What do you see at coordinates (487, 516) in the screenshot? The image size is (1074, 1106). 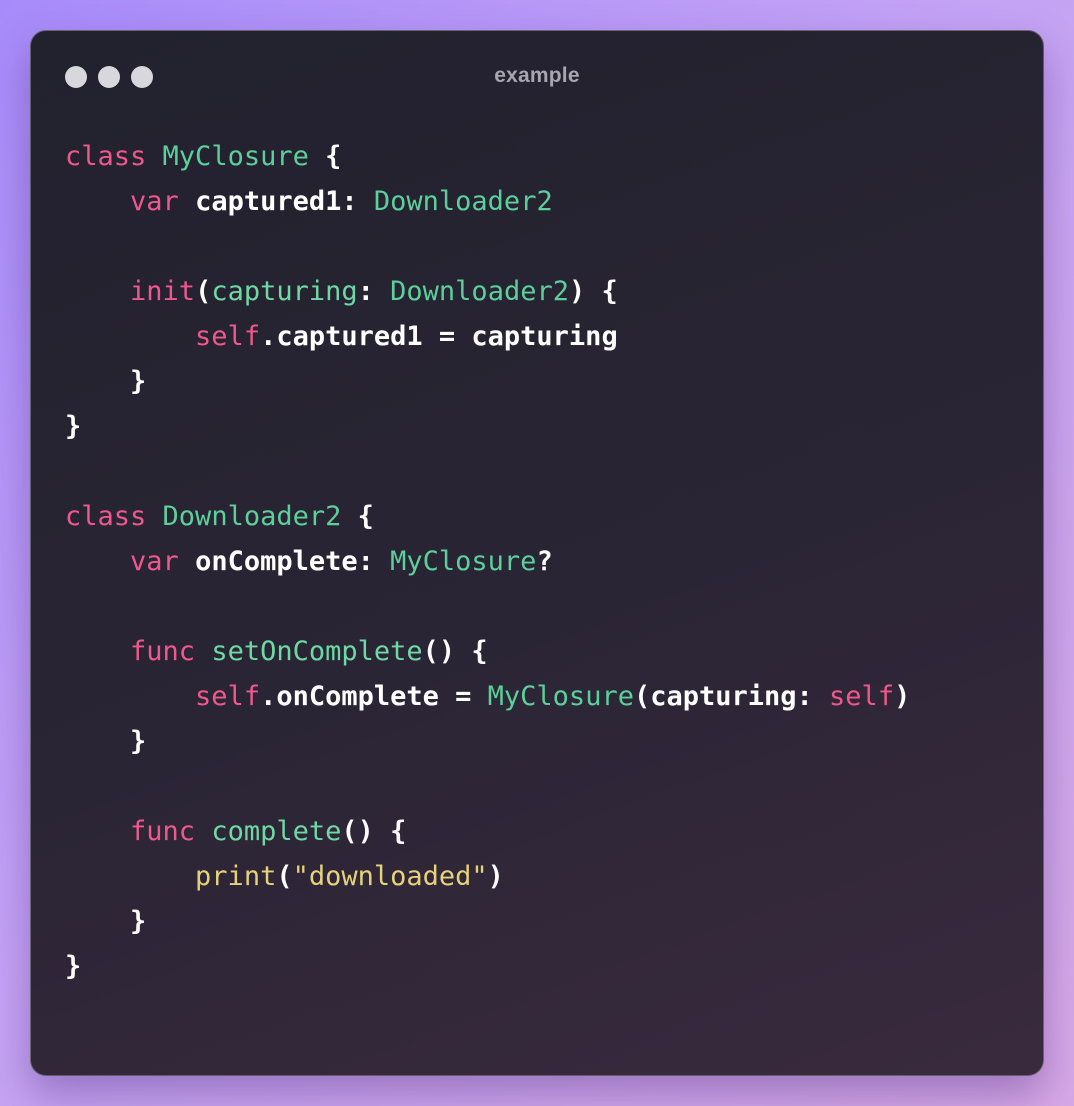 I see `code-line: class Downloader2 {` at bounding box center [487, 516].